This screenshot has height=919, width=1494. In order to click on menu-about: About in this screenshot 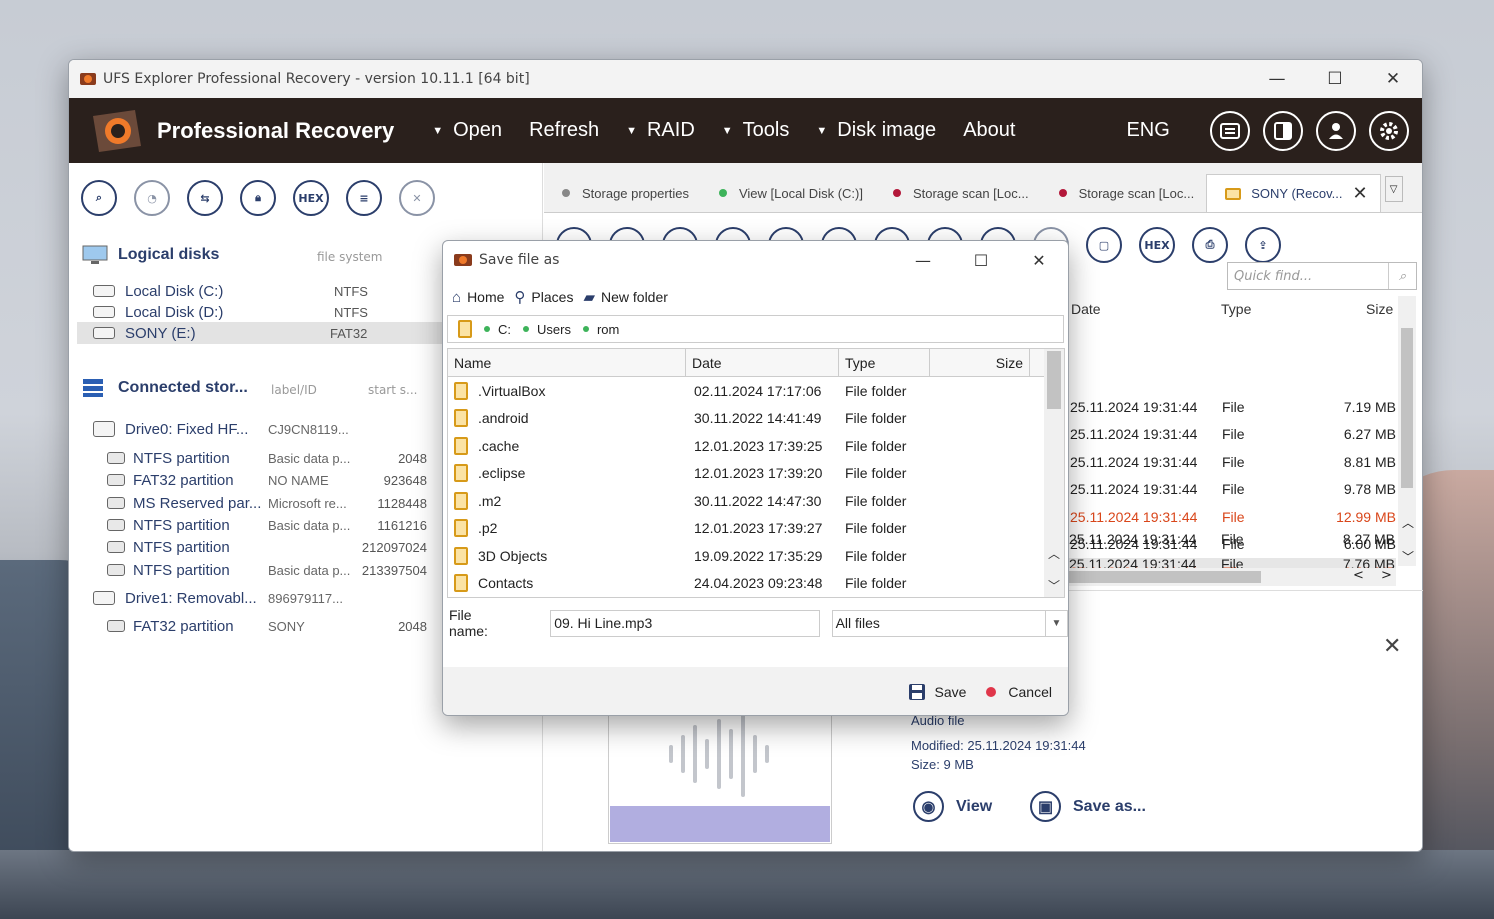, I will do `click(989, 130)`.